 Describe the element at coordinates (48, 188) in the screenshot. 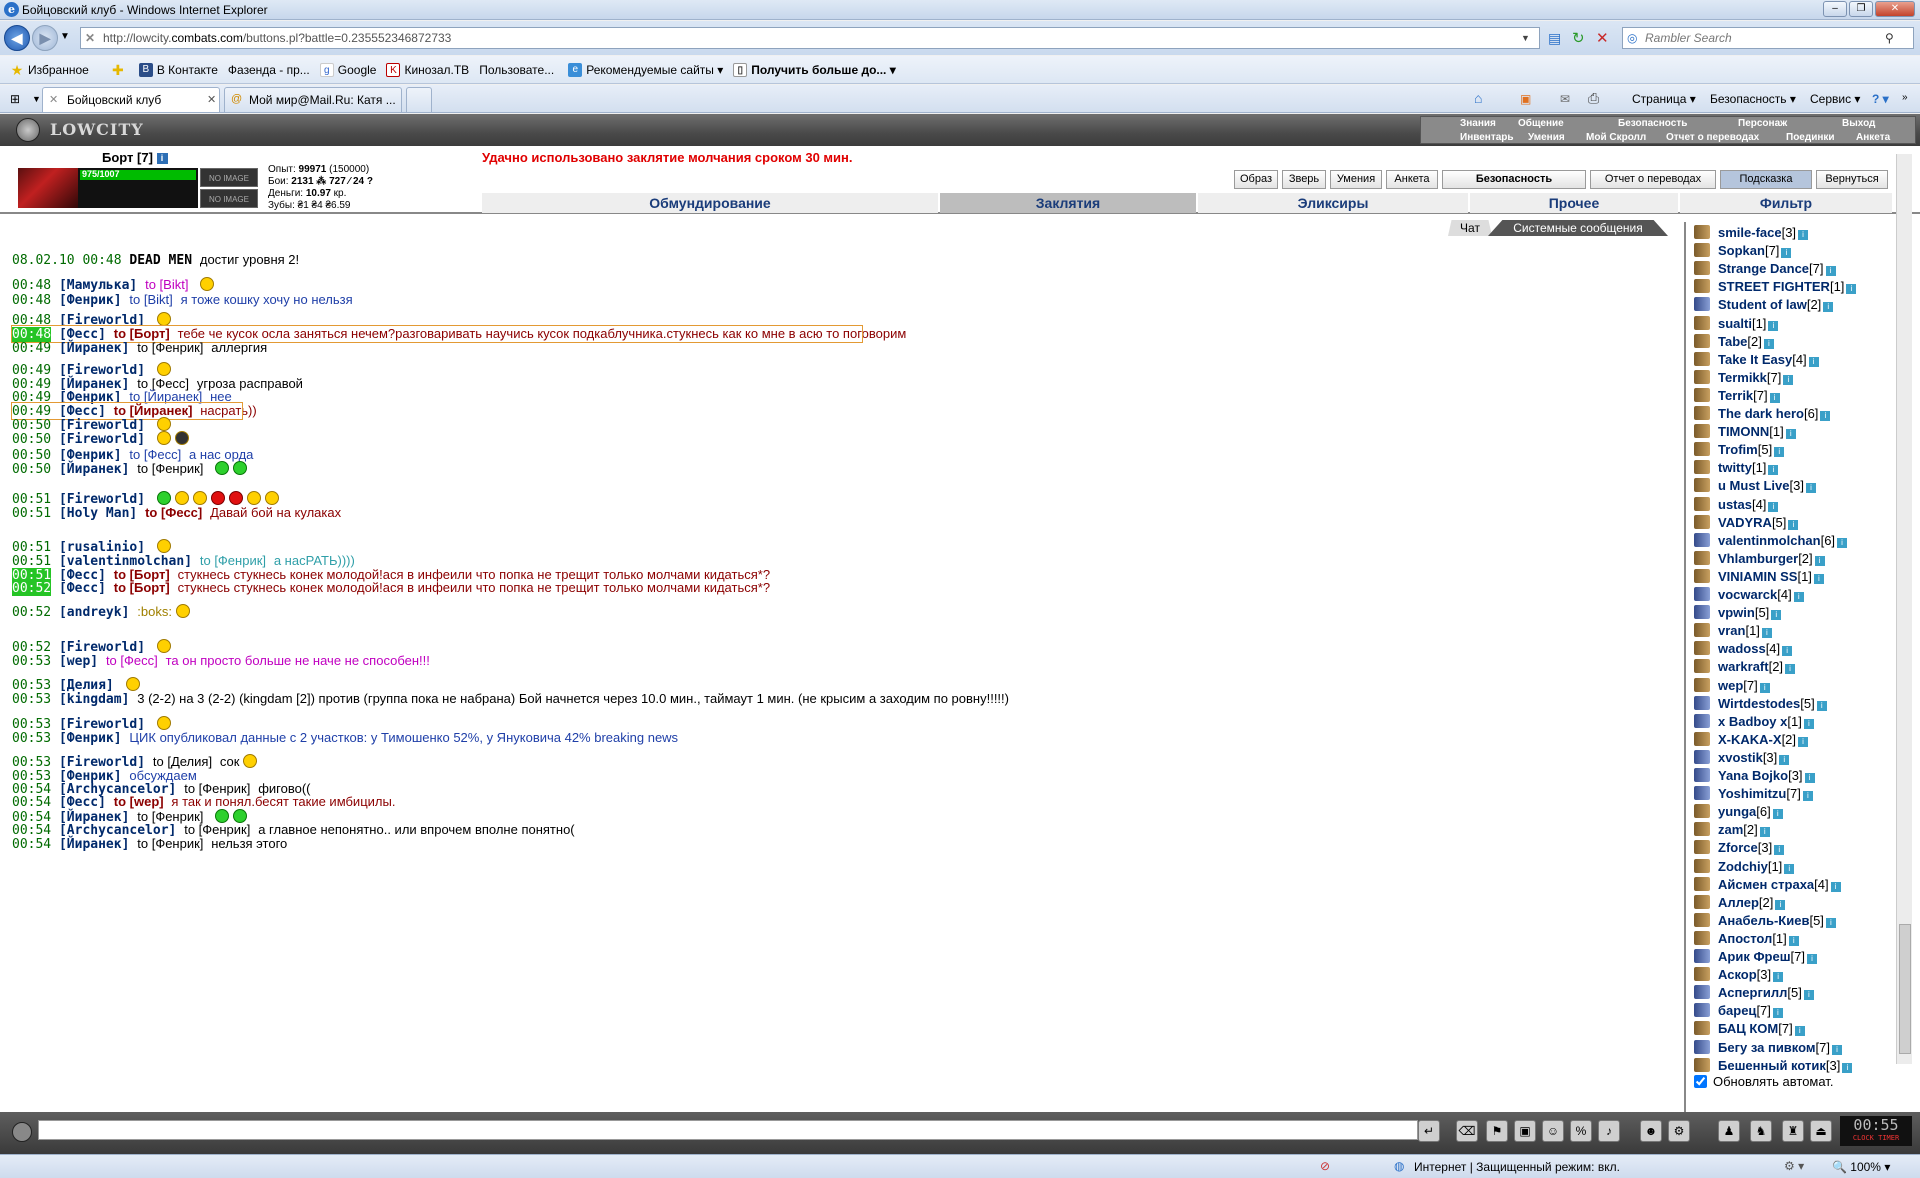

I see `player-avatar` at that location.